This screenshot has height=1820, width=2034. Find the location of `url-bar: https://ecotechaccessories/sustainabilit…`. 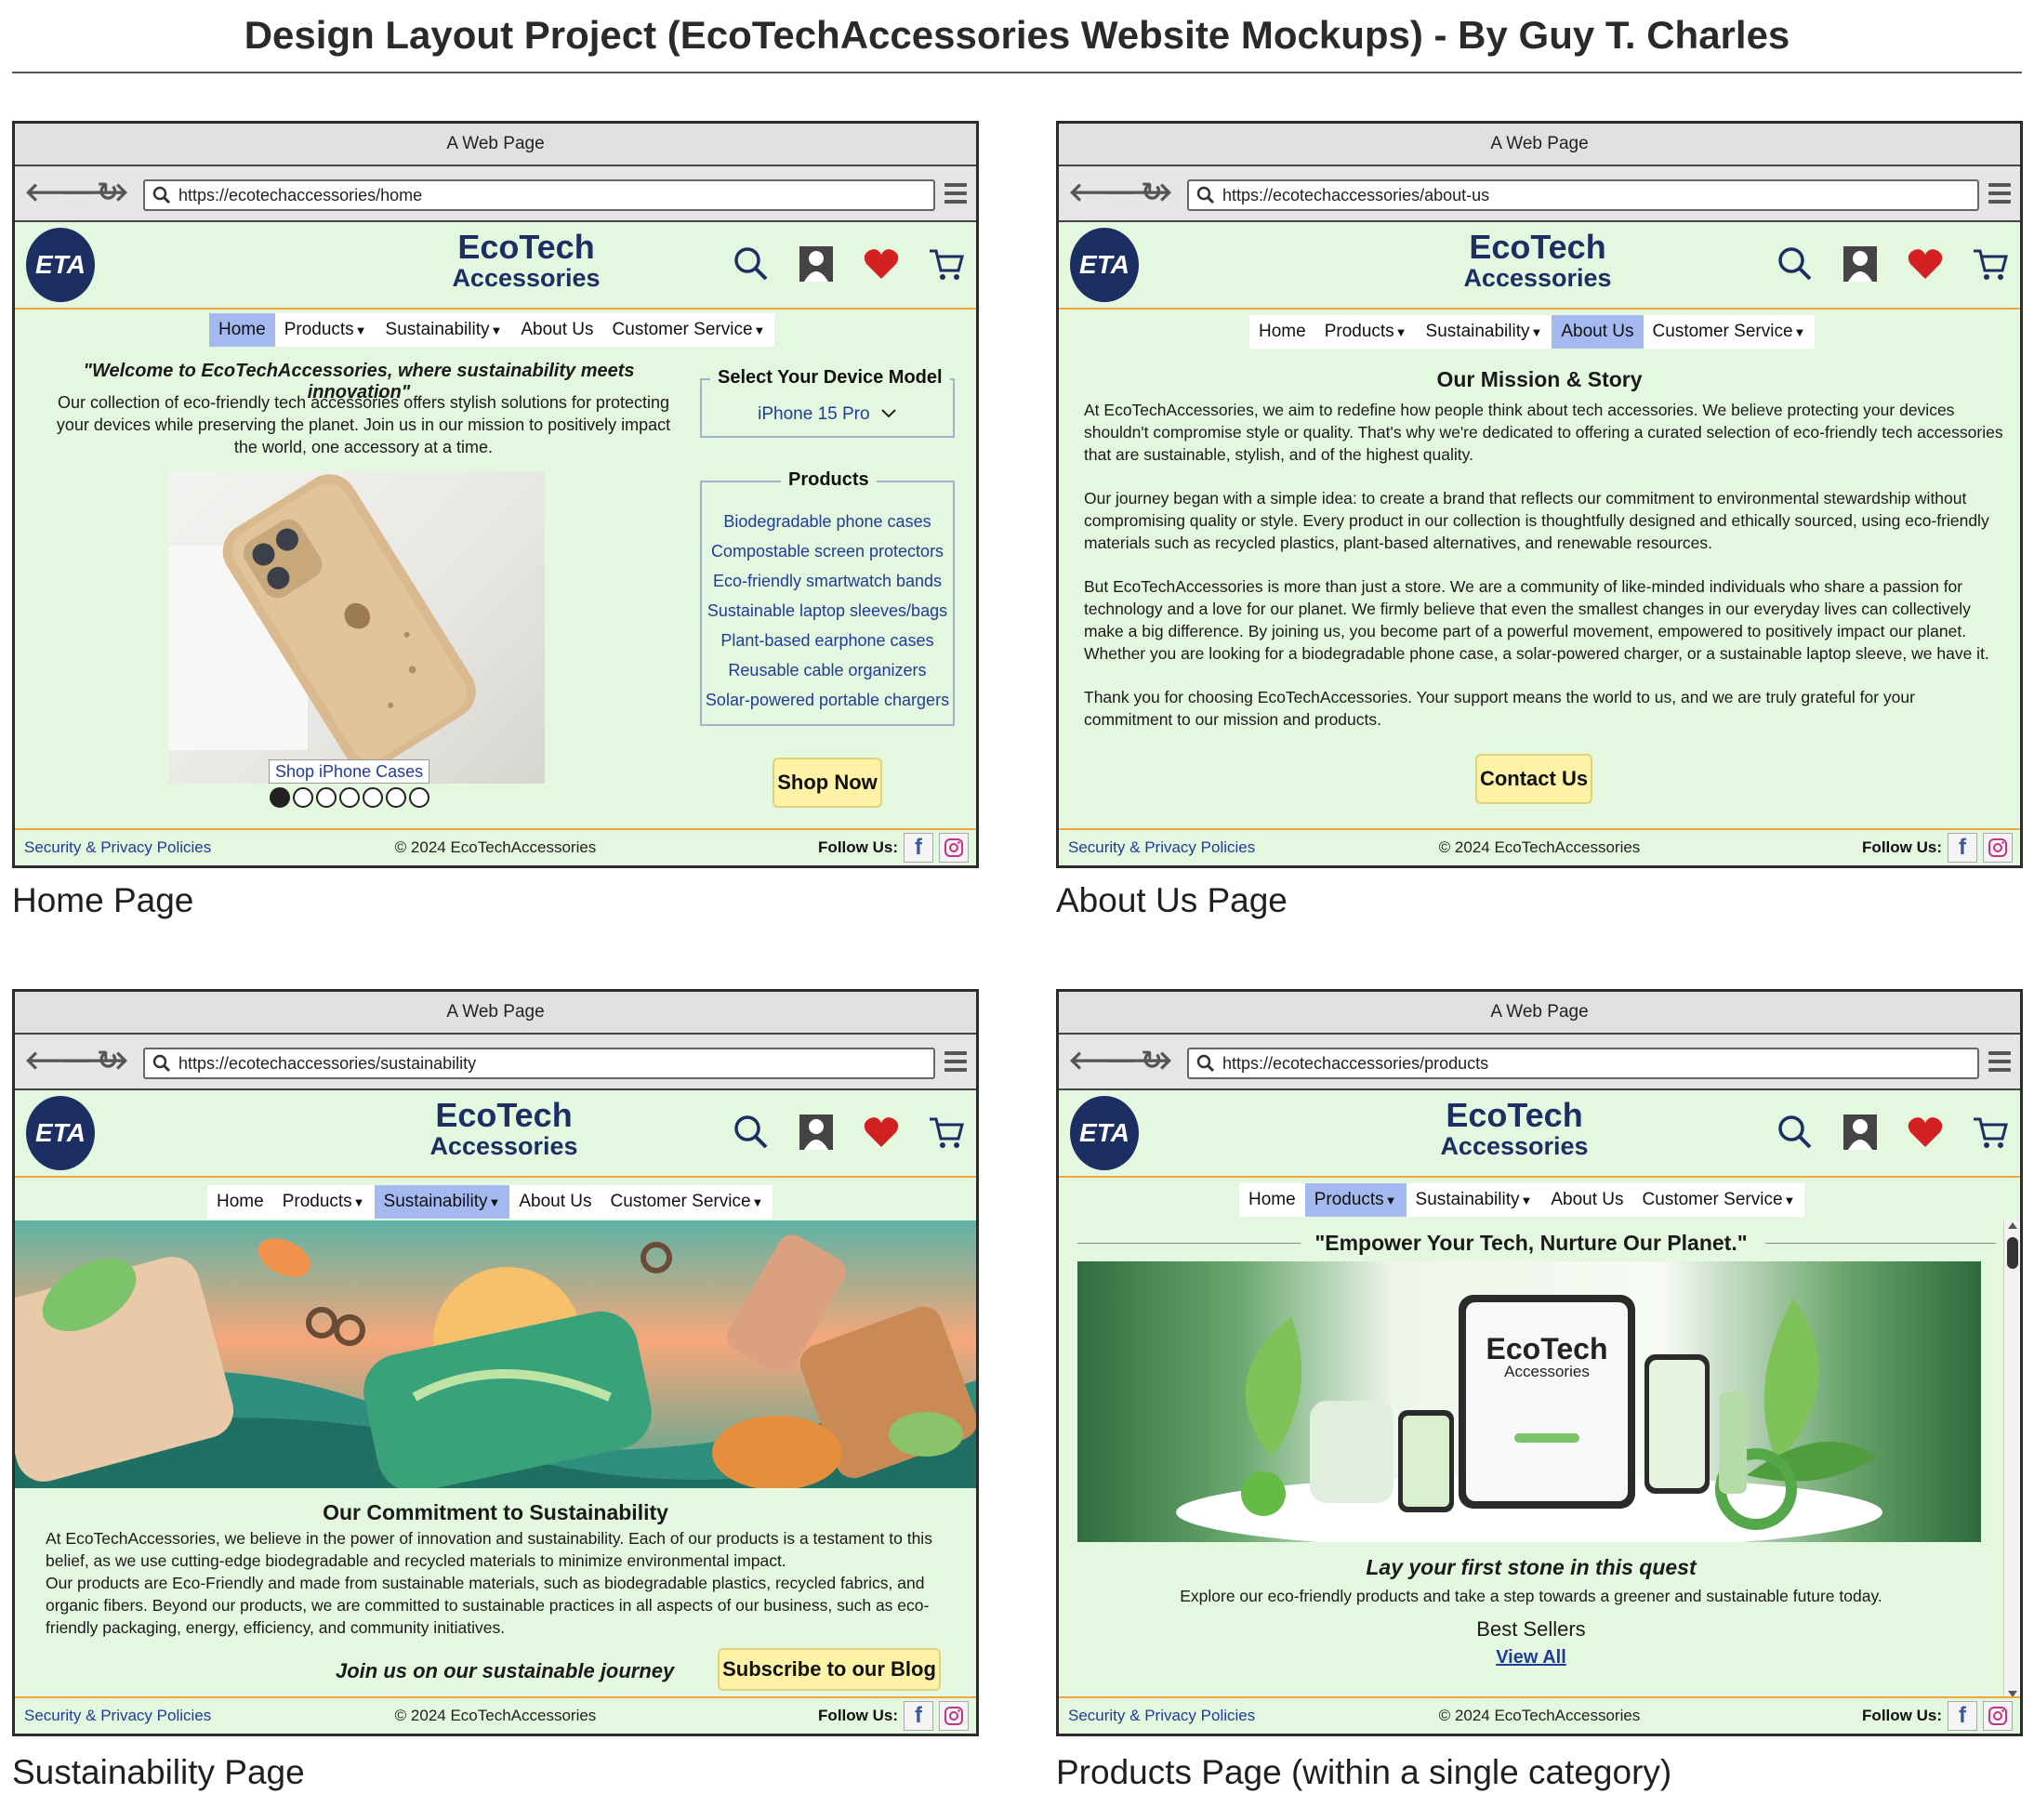

url-bar: https://ecotechaccessories/sustainabilit… is located at coordinates (539, 1063).